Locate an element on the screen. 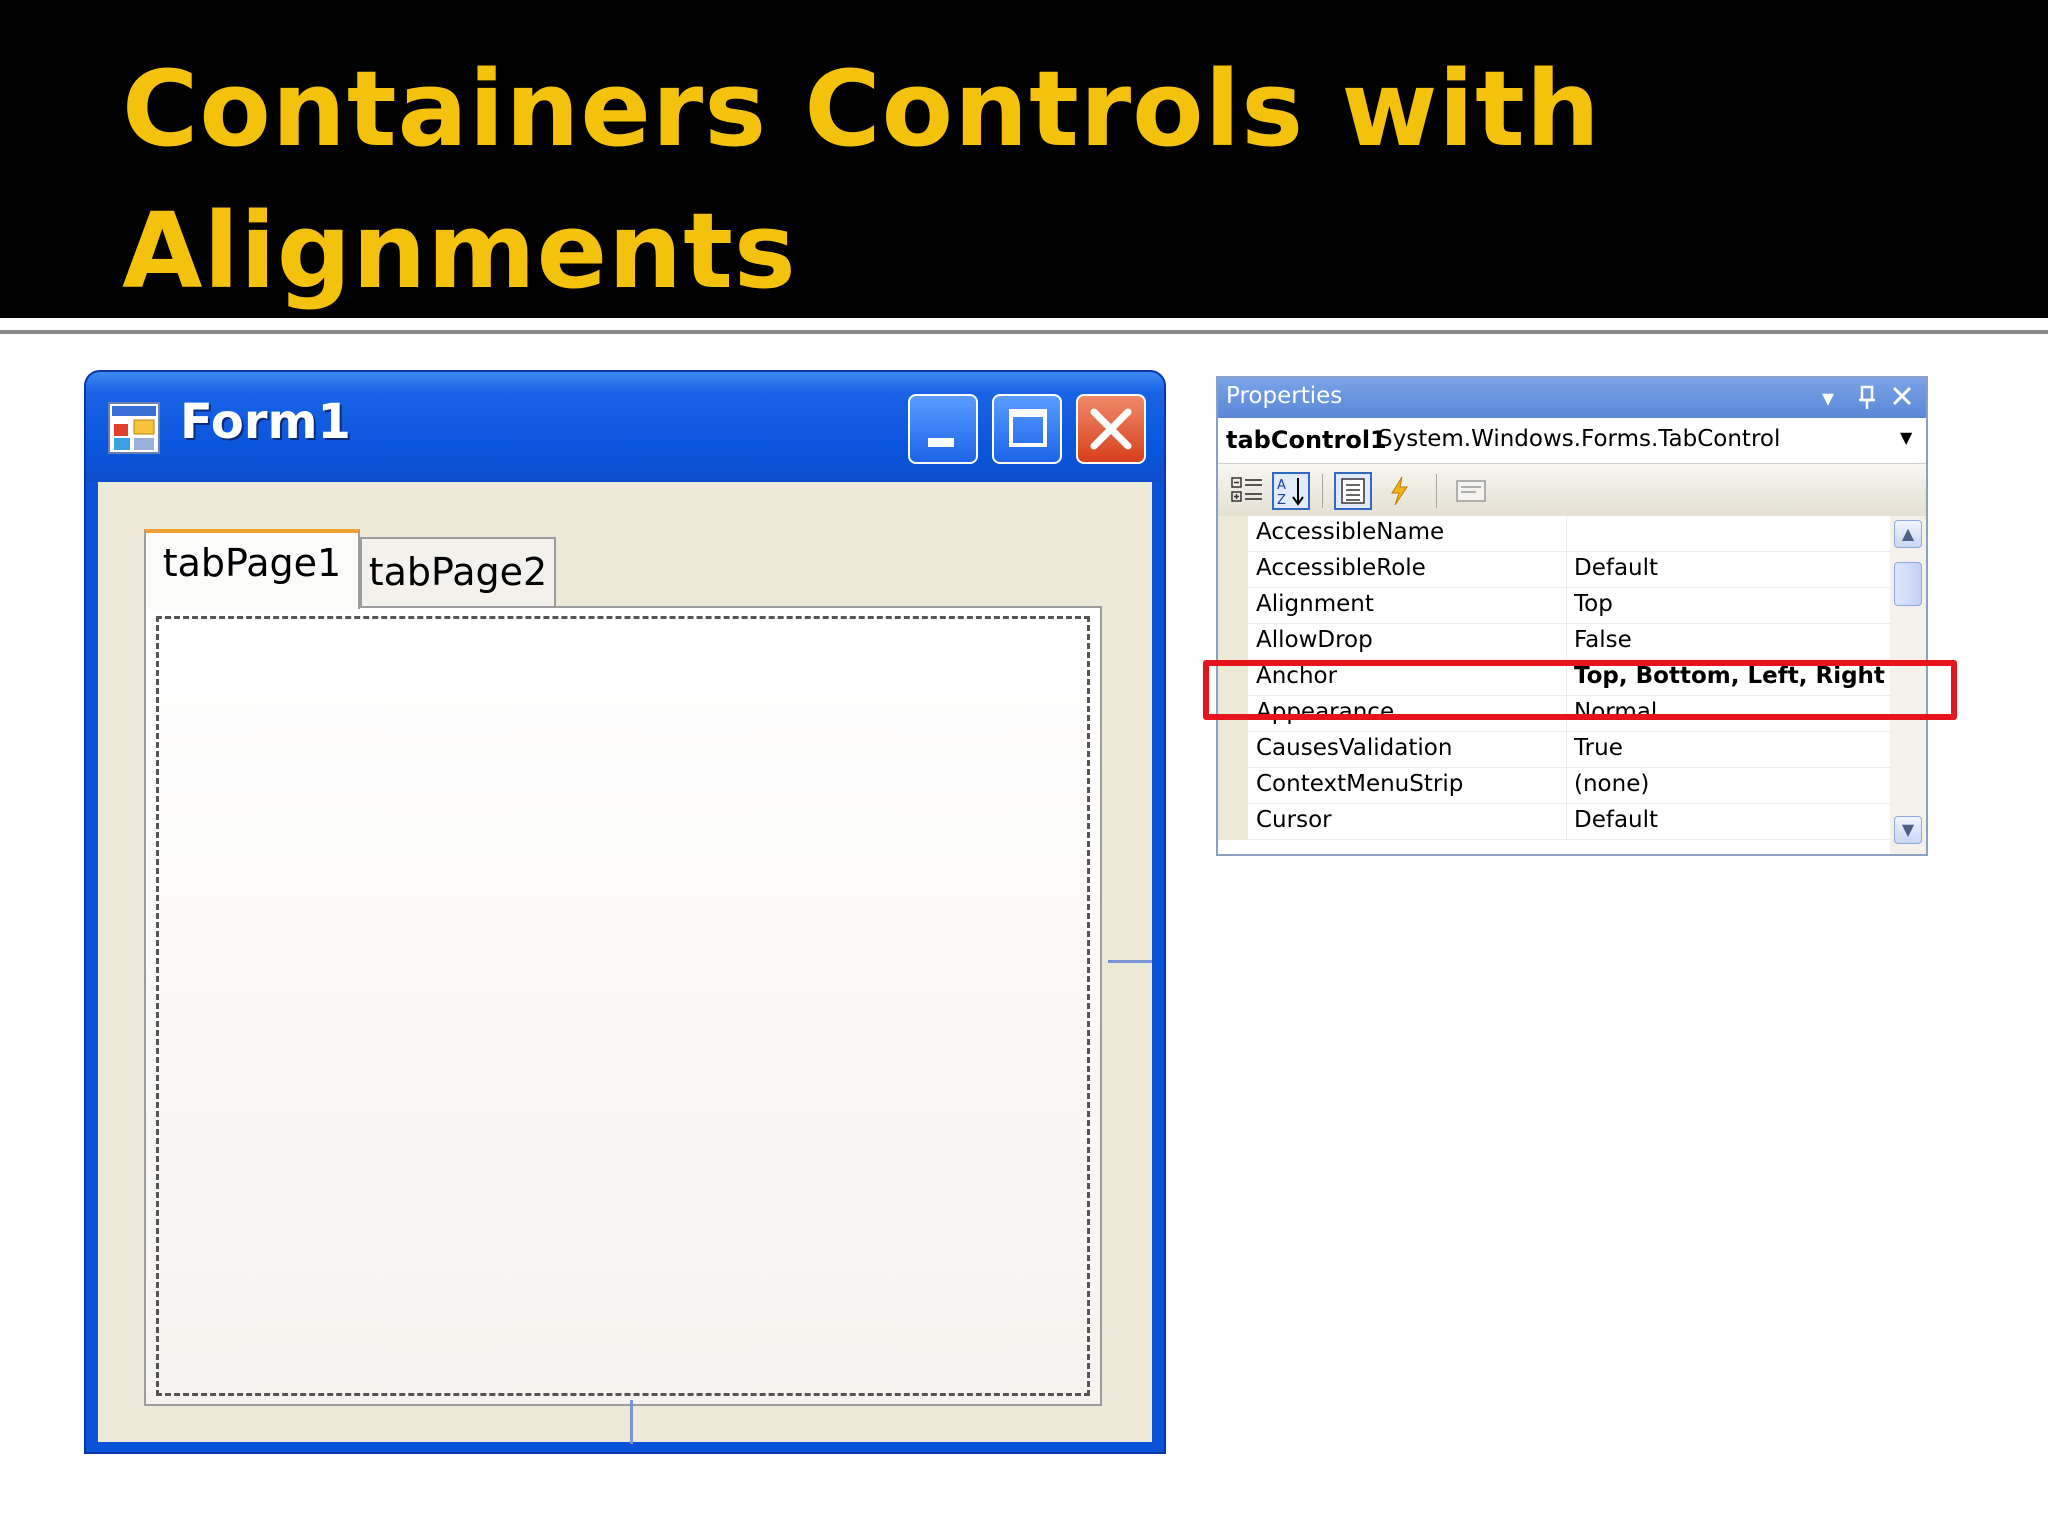  scroll-up-button: ▲ is located at coordinates (1908, 534).